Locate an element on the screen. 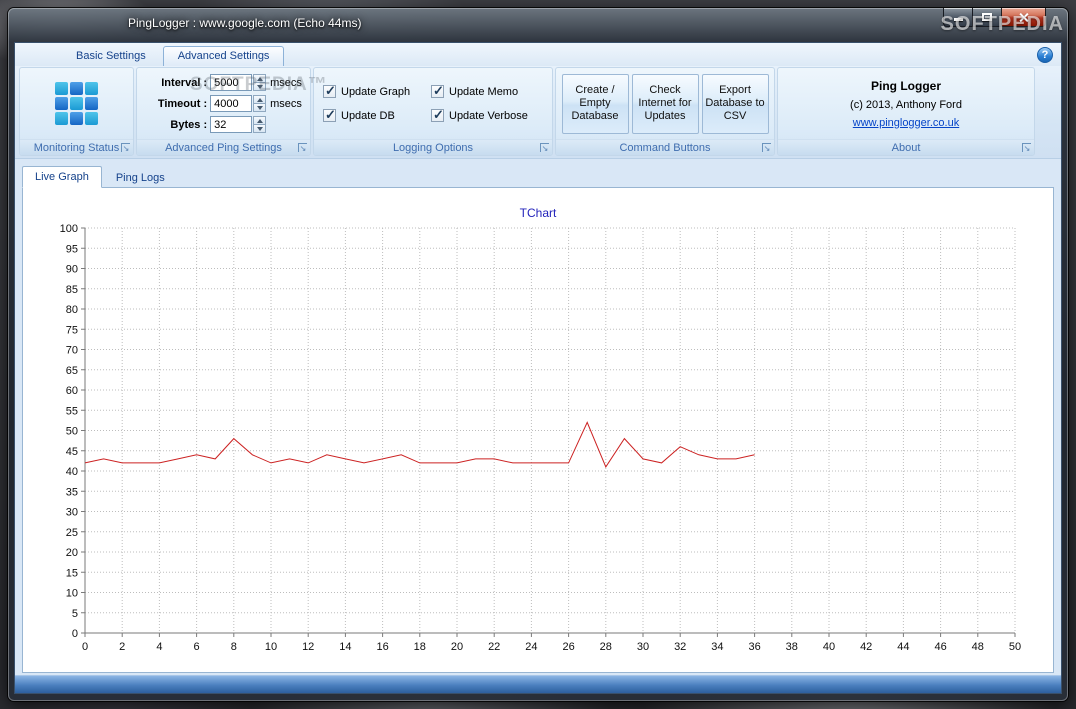 This screenshot has width=1076, height=709. close-icon is located at coordinates (1023, 17).